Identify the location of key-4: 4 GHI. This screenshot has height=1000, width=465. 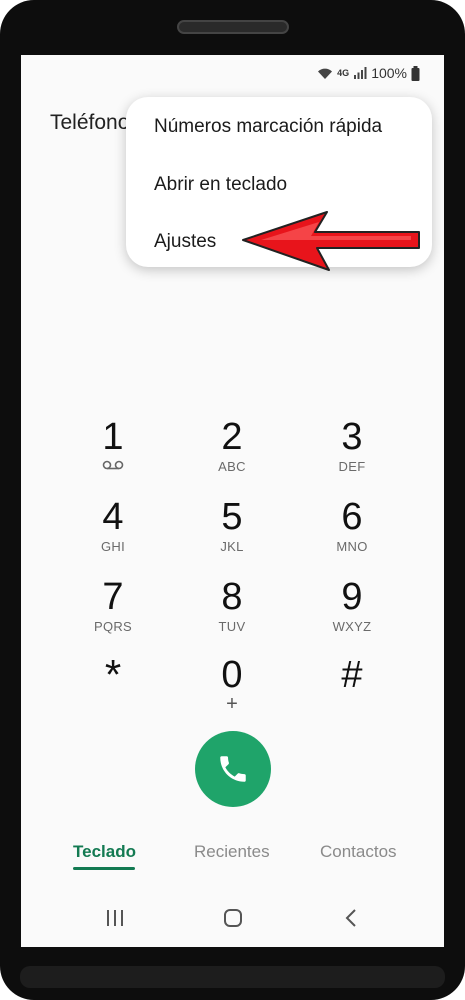
(113, 533).